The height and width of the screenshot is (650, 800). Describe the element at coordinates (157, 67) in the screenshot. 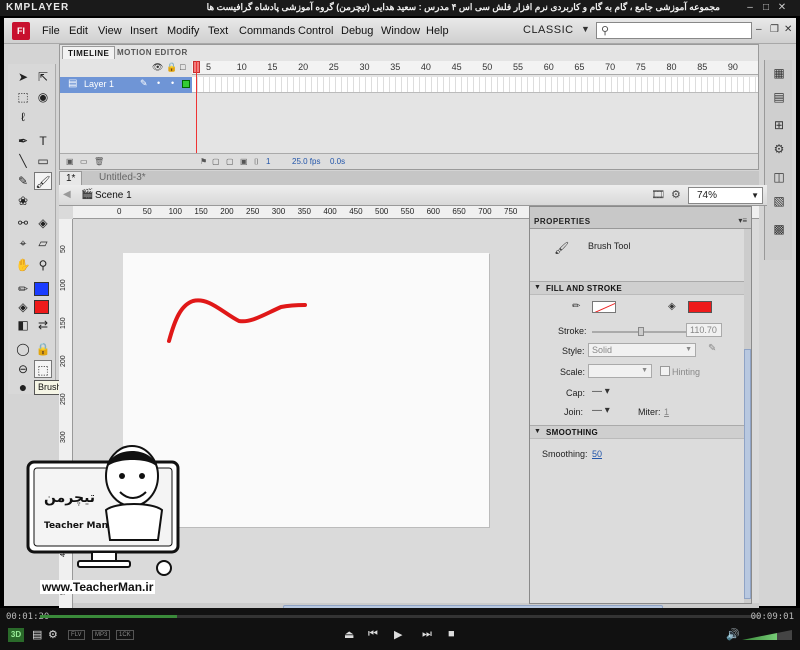

I see `eye-icon: 👁` at that location.